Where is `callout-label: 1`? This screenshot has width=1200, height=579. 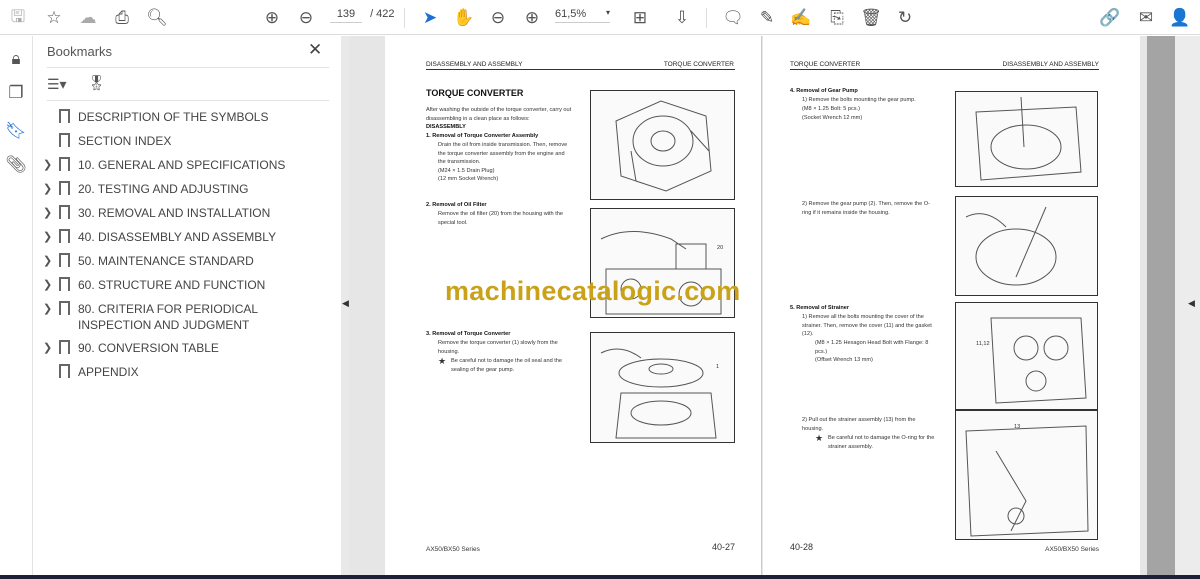 callout-label: 1 is located at coordinates (718, 367).